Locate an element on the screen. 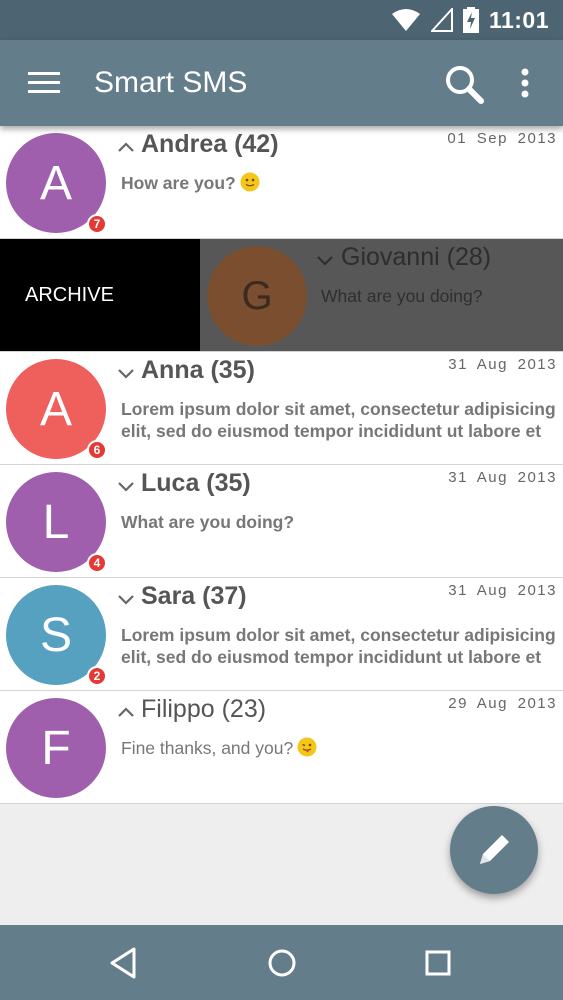 Image resolution: width=563 pixels, height=1000 pixels. app-bar: Smart SMS is located at coordinates (281, 83).